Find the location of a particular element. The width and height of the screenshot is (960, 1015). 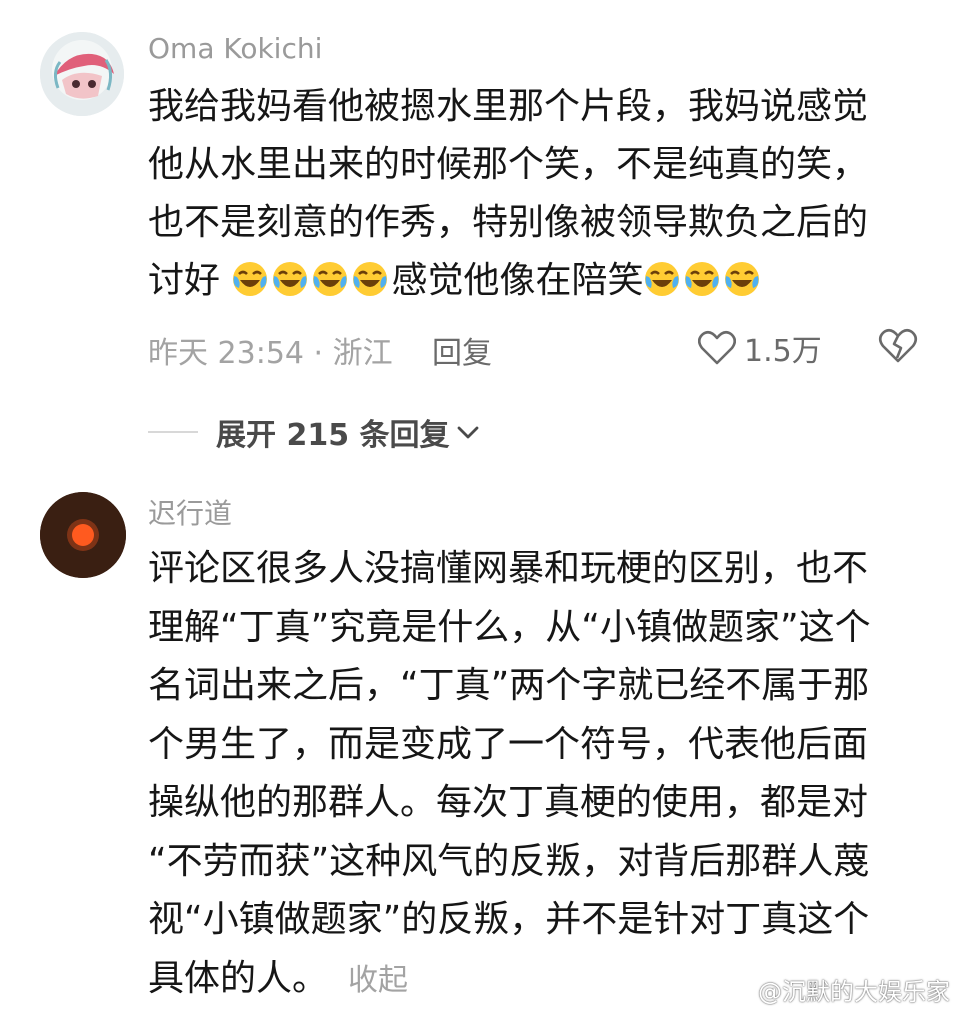

comment-line: 理解“丁真”究竟是什么，从“小镇做题家”这个 is located at coordinates (509, 627).